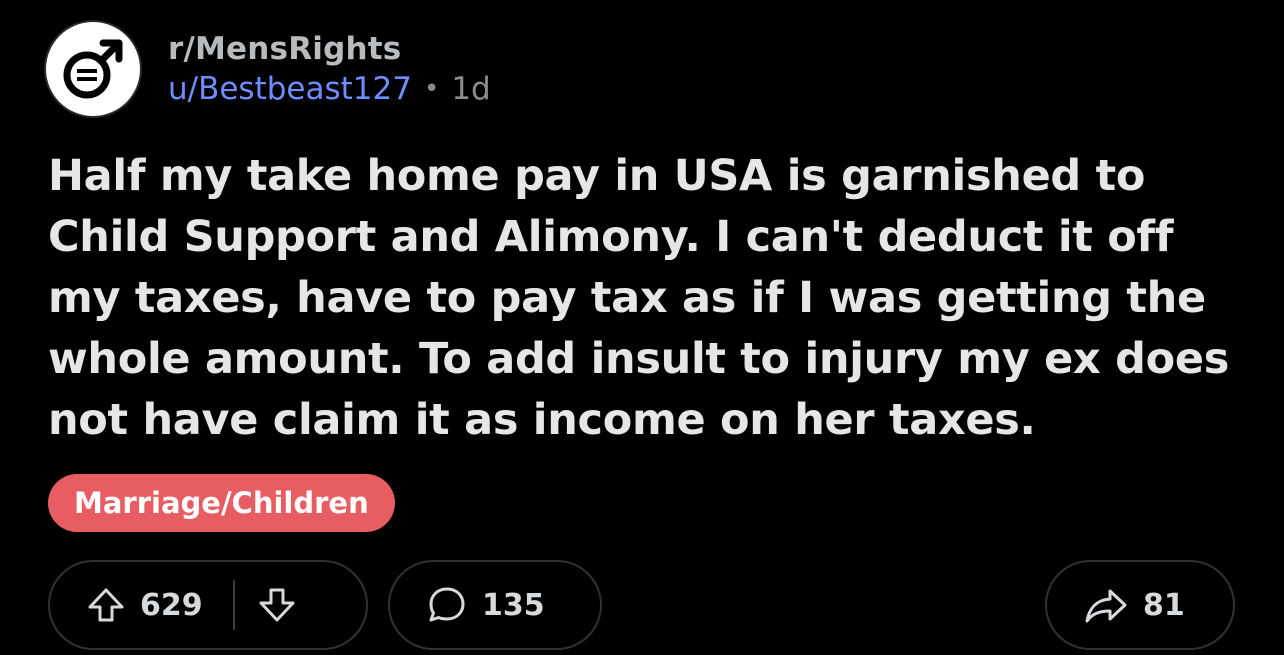 This screenshot has width=1284, height=655. I want to click on share-arrow-icon, so click(1106, 606).